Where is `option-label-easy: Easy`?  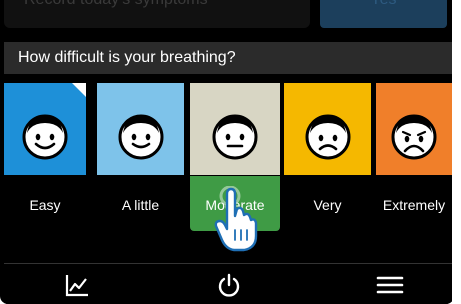
option-label-easy: Easy is located at coordinates (45, 205).